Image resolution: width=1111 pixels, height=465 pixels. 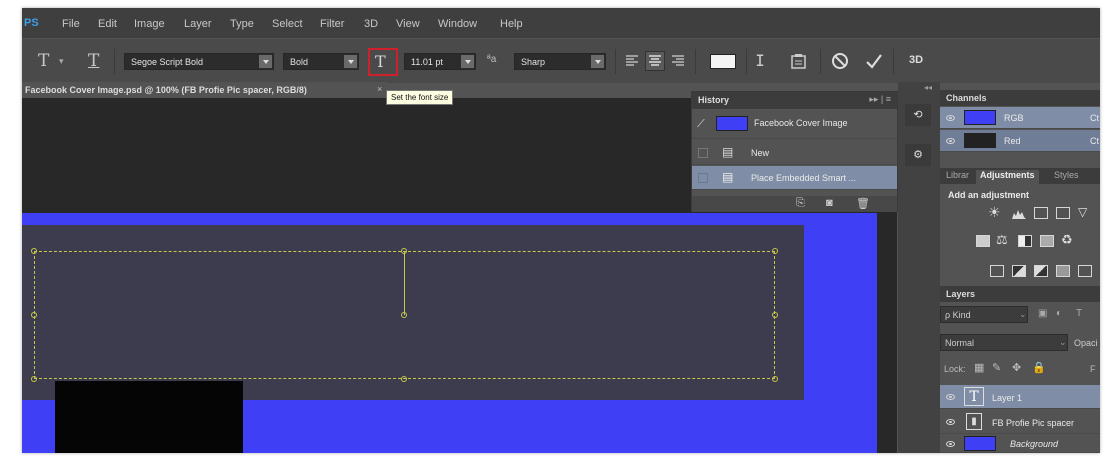 I want to click on warp-text-icon: ⵊ, so click(x=760, y=60).